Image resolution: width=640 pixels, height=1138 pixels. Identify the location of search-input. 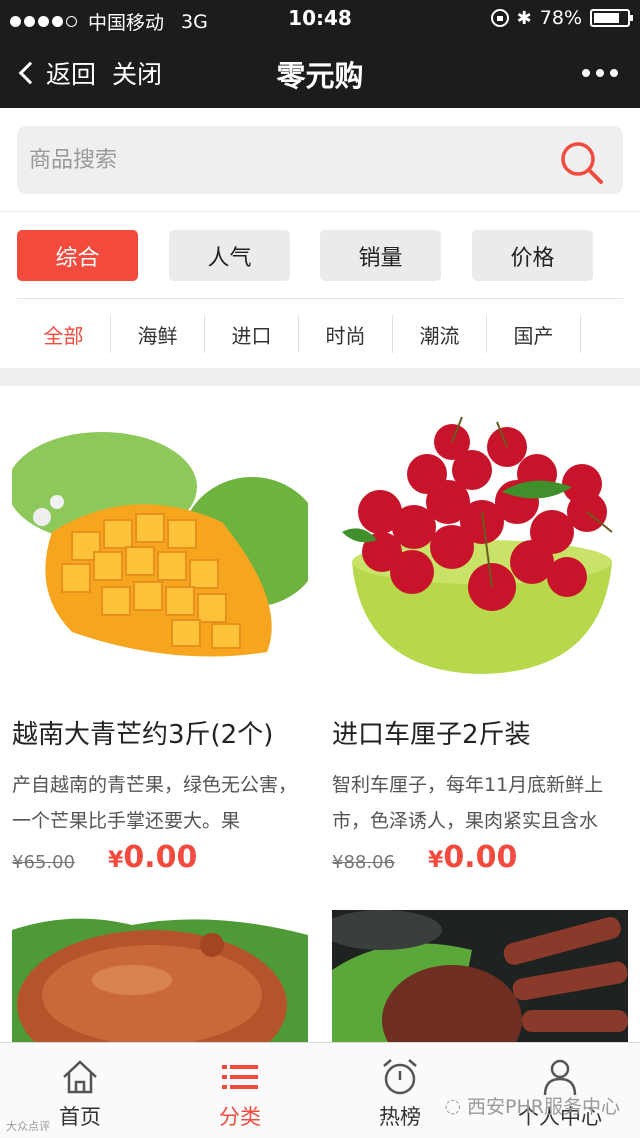
(279, 160).